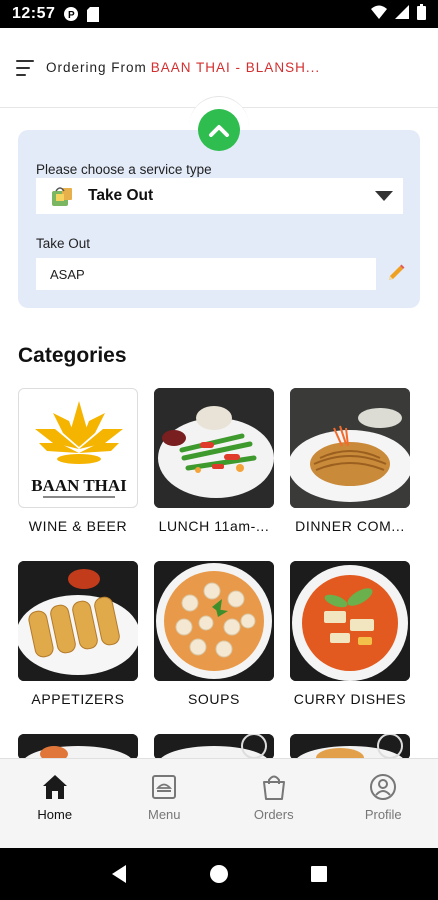  I want to click on svg-text: P, so click(71, 15).